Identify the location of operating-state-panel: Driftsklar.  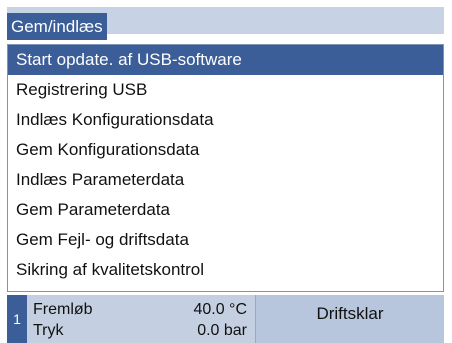
(350, 319).